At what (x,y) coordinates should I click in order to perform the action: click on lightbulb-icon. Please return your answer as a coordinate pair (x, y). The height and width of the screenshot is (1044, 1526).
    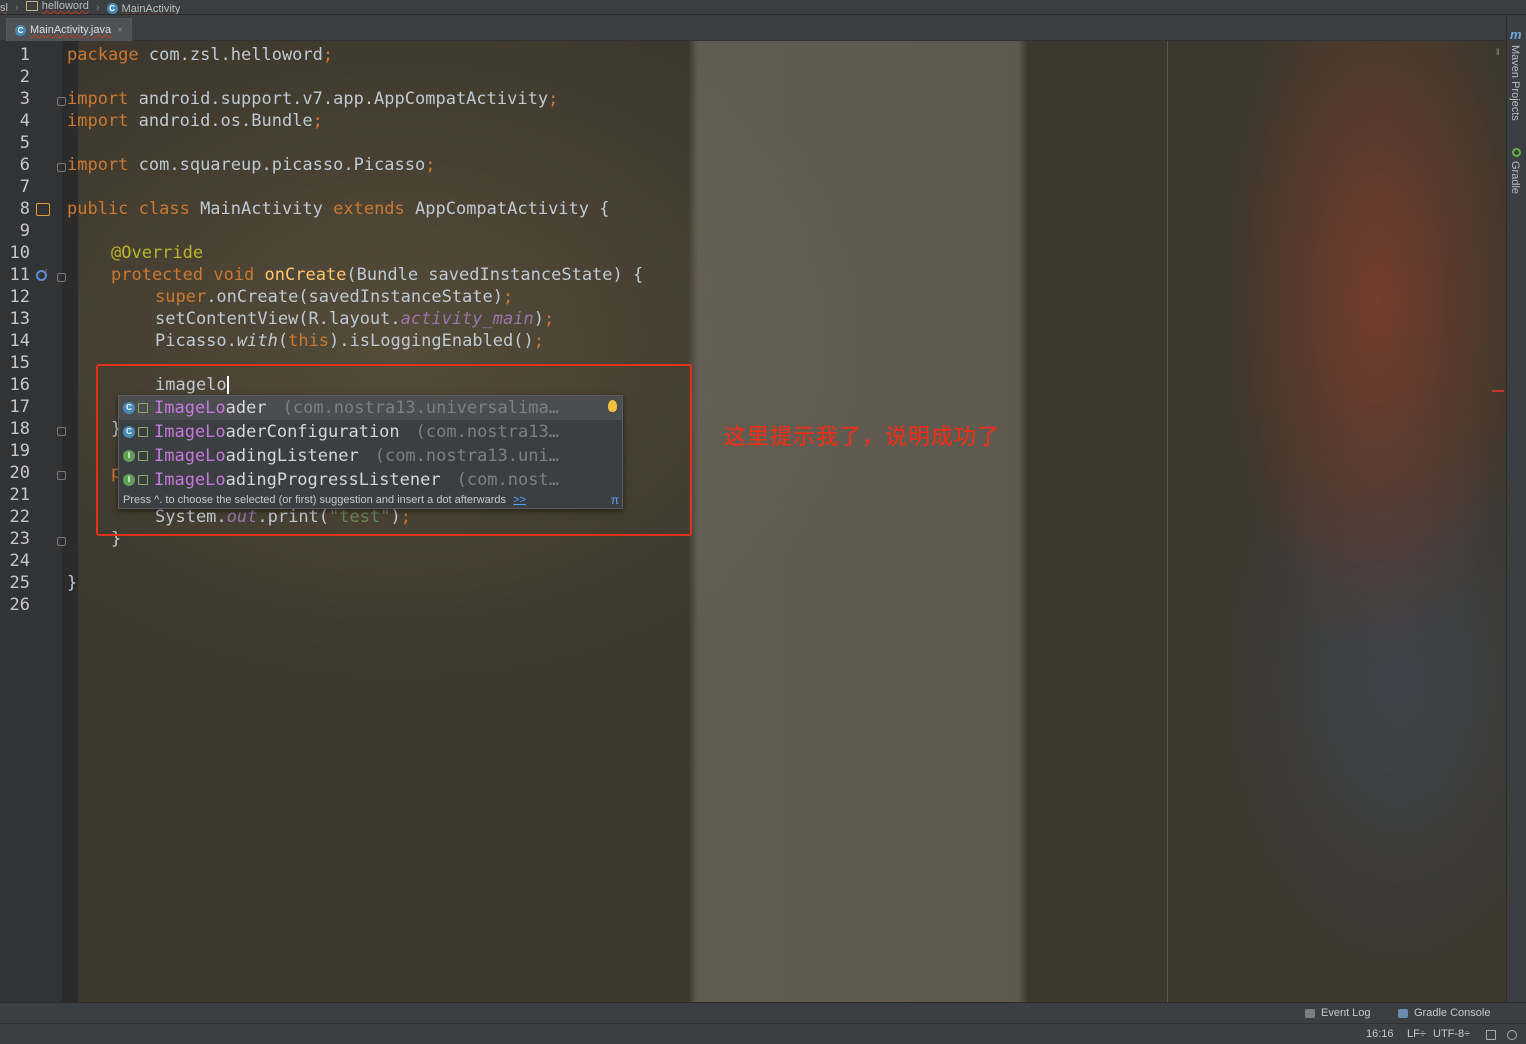
    Looking at the image, I should click on (612, 406).